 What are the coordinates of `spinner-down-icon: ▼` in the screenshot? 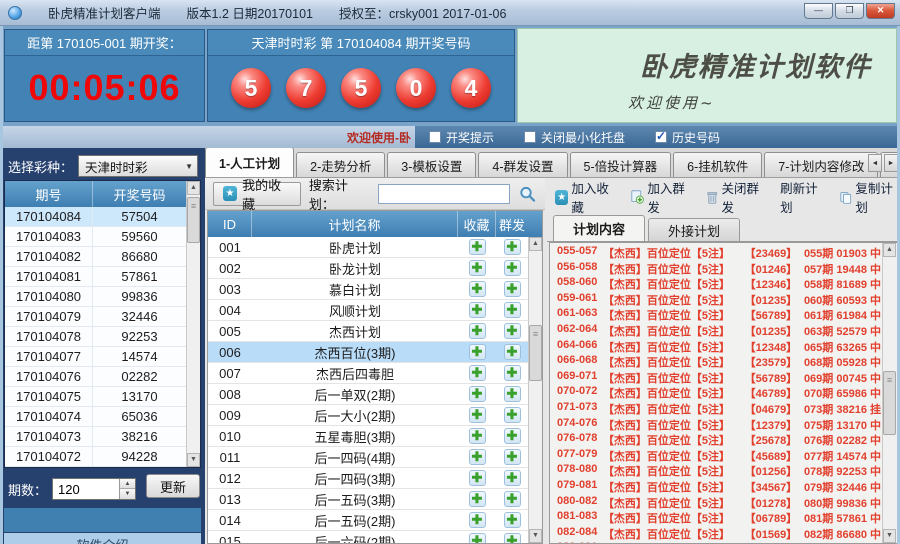 It's located at (127, 494).